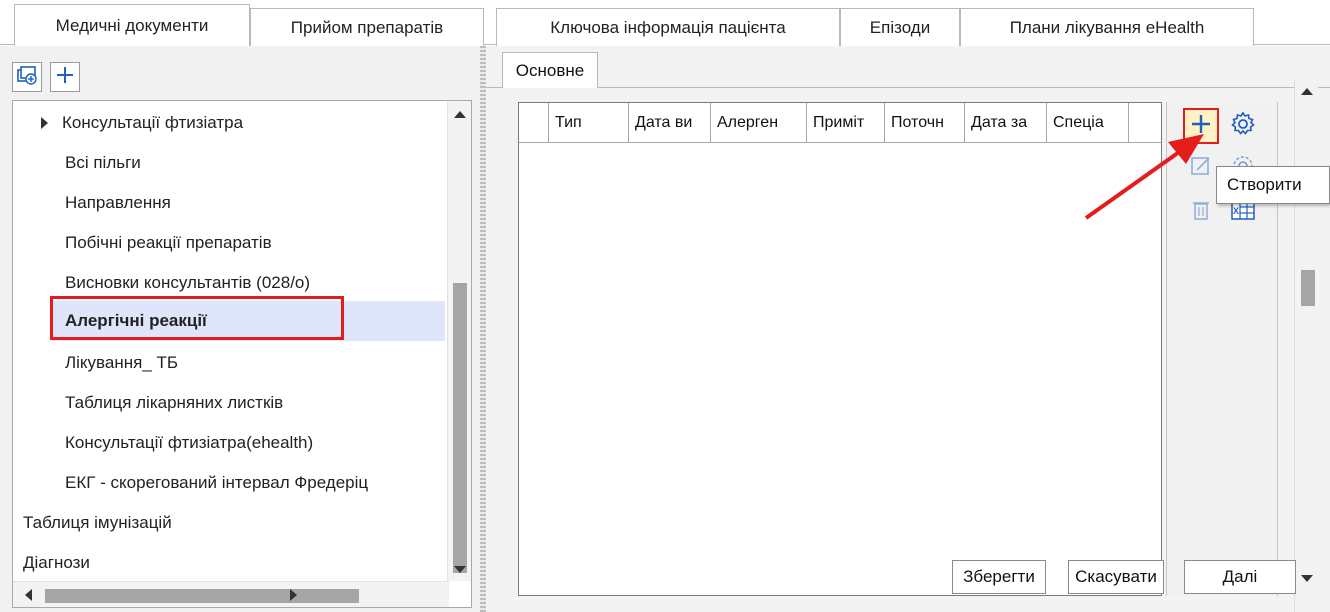  What do you see at coordinates (908, 87) in the screenshot?
I see `sub-tab-line` at bounding box center [908, 87].